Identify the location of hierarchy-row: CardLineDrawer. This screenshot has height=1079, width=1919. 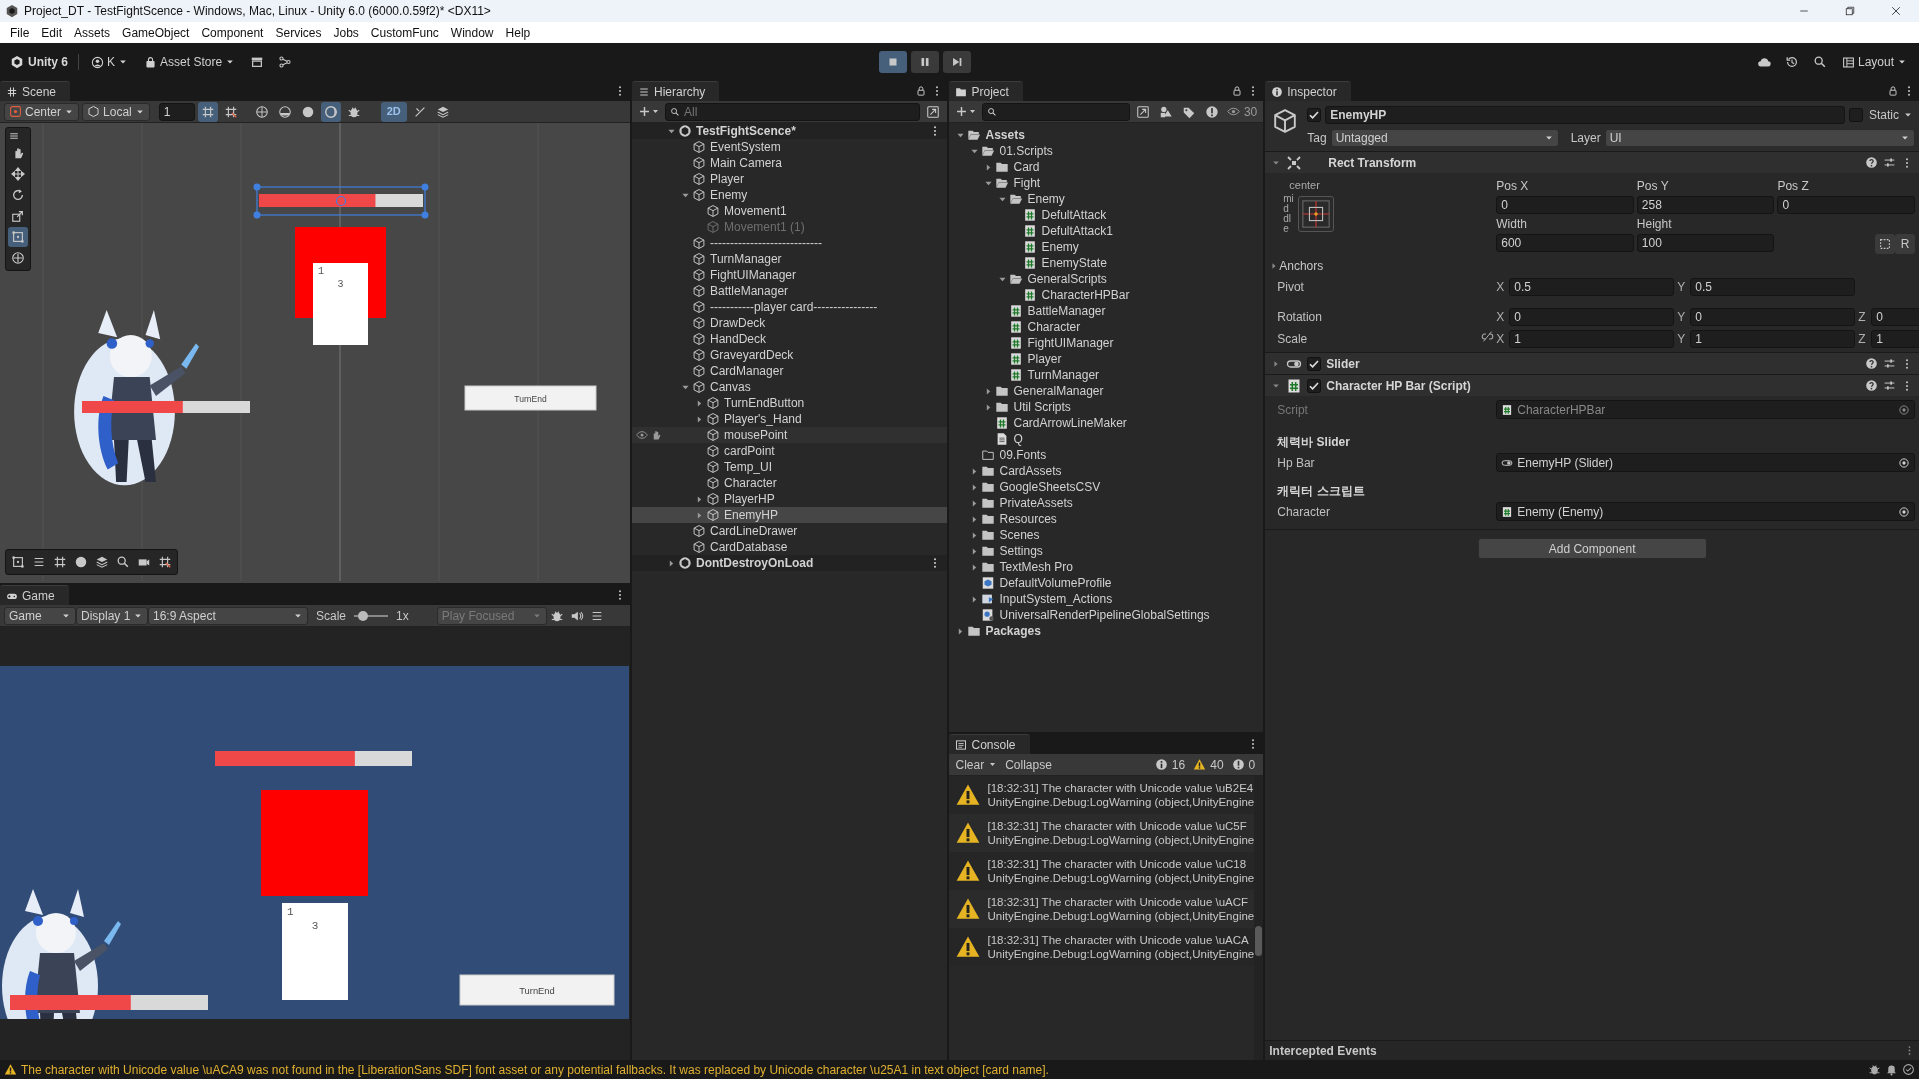
(790, 531).